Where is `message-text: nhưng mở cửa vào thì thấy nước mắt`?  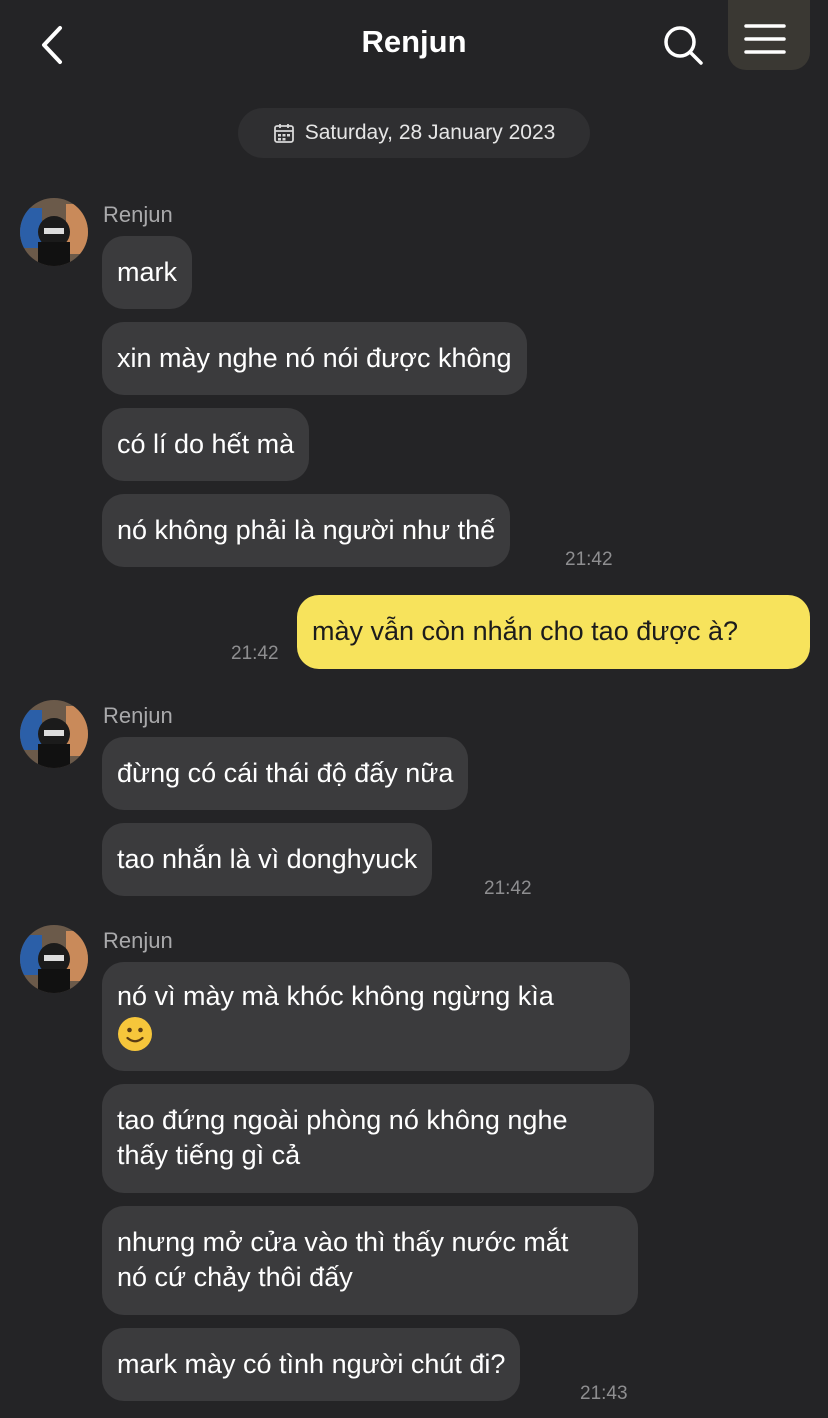
message-text: nhưng mở cửa vào thì thấy nước mắt is located at coordinates (343, 1242).